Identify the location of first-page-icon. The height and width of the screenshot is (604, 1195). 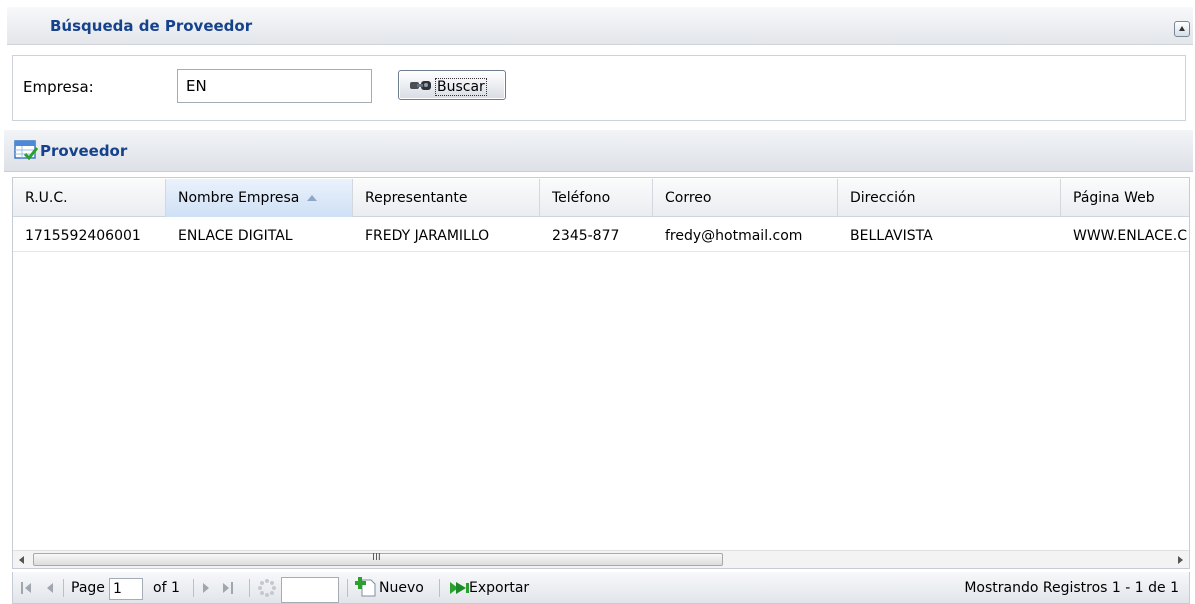
(27, 588).